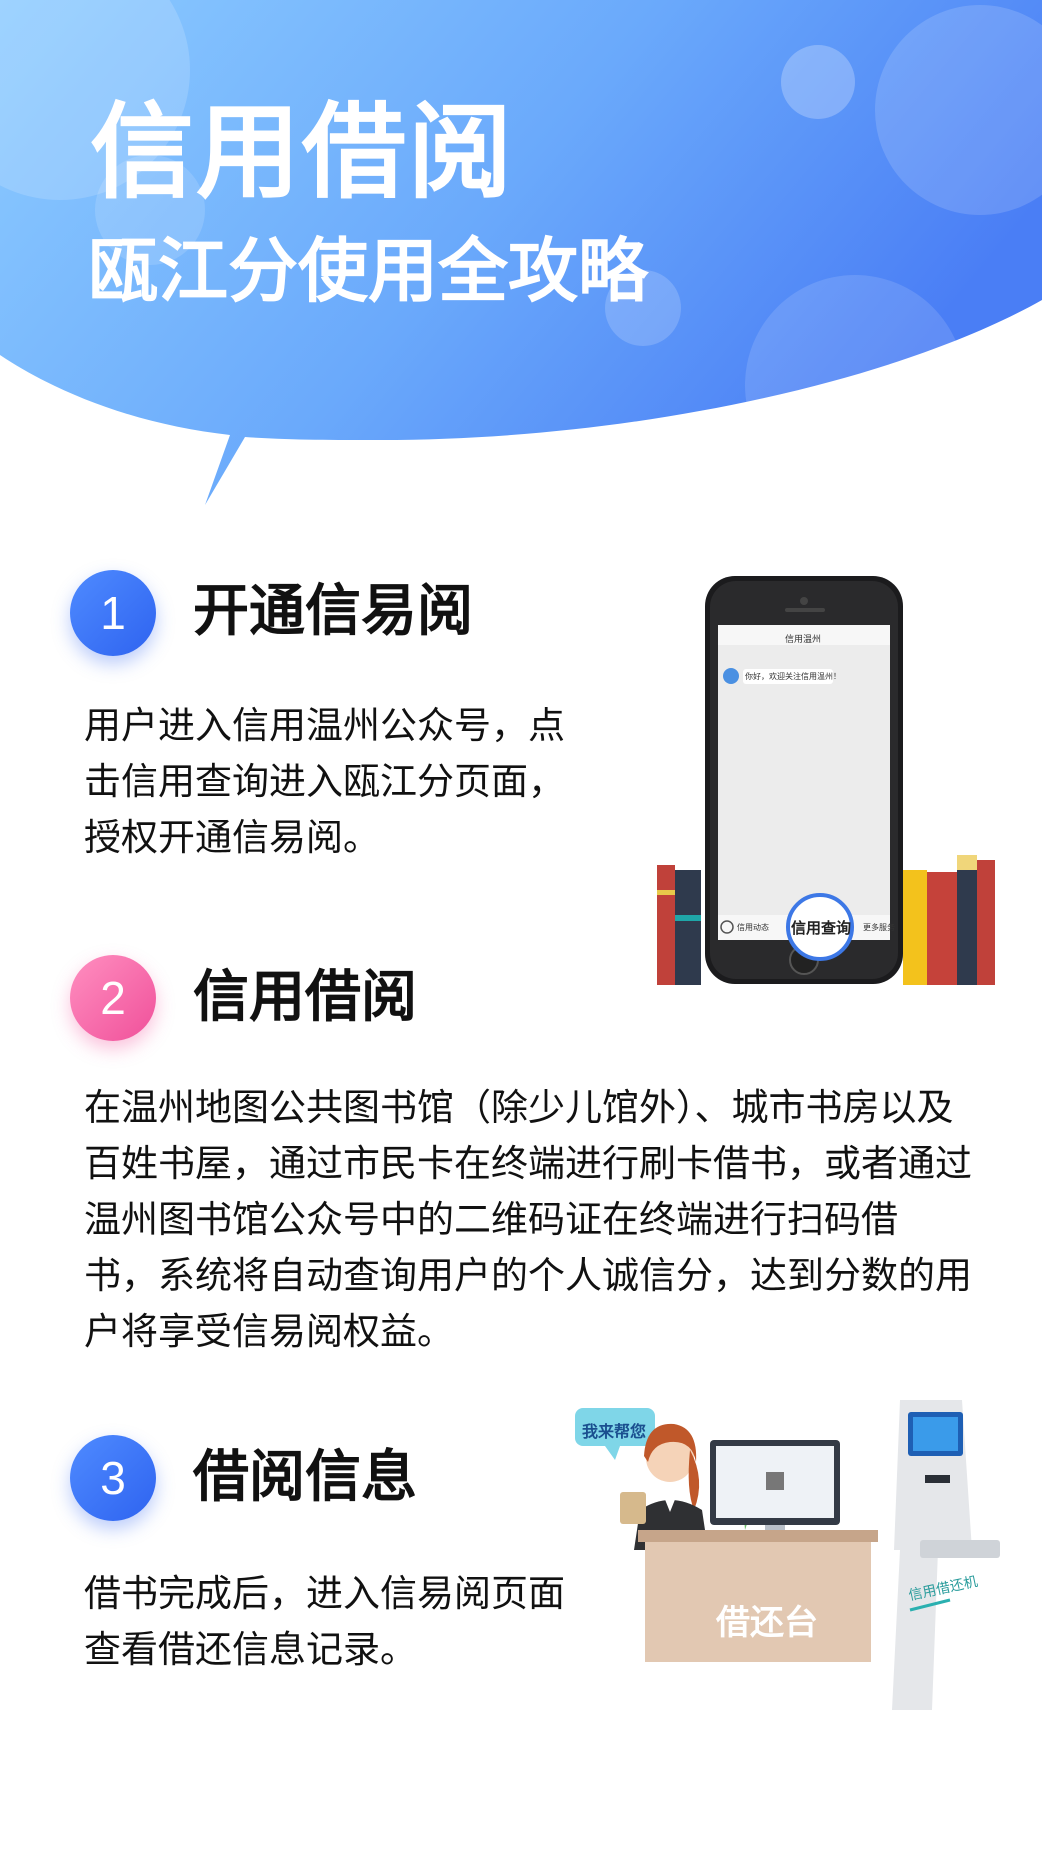 This screenshot has width=1042, height=1853. What do you see at coordinates (113, 613) in the screenshot?
I see `step-1-badge: 1` at bounding box center [113, 613].